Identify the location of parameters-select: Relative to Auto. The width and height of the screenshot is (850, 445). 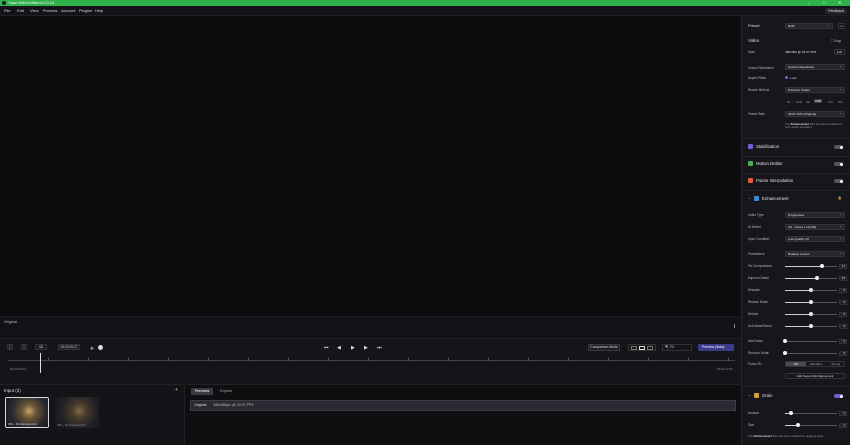
(815, 254).